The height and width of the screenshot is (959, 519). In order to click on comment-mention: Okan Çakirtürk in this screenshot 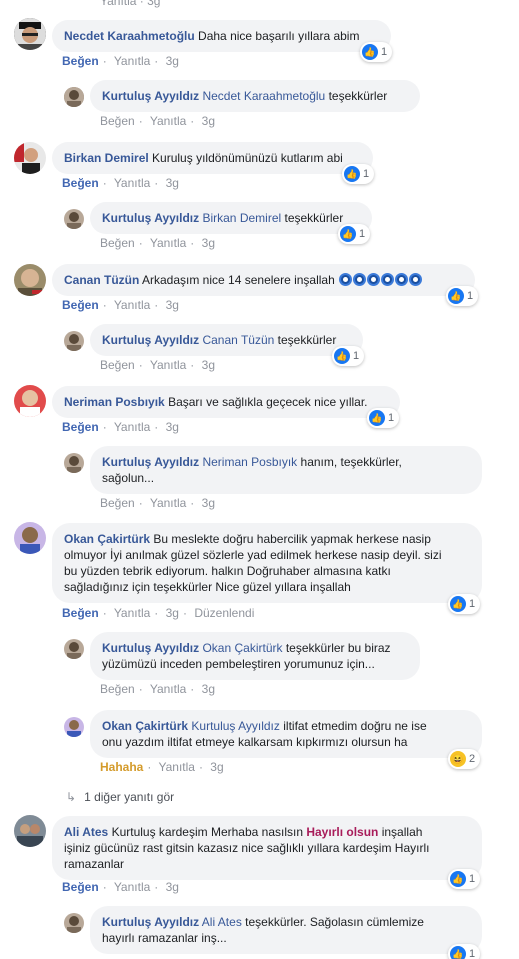, I will do `click(242, 648)`.